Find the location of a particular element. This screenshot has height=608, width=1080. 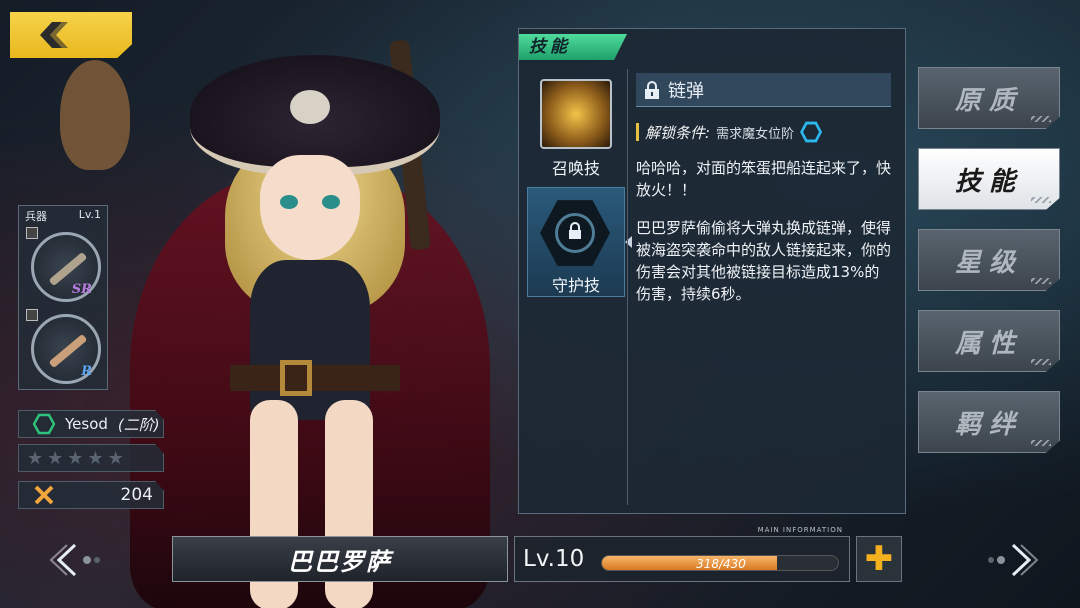

chevron-left-icon is located at coordinates (54, 35).